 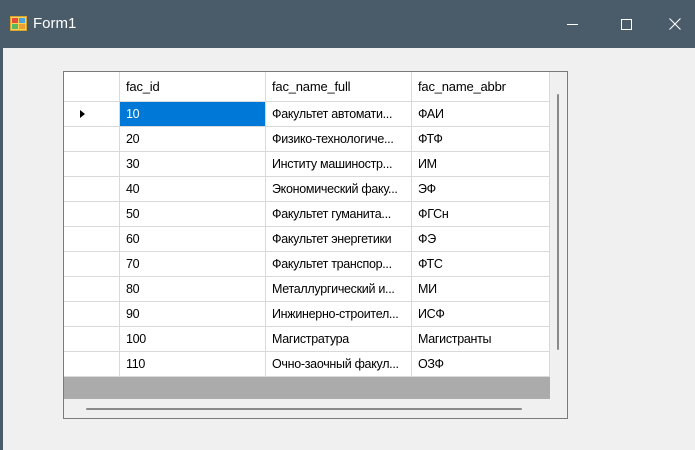 What do you see at coordinates (481, 339) in the screenshot?
I see `cell-fac-name-abbr: Магистранты` at bounding box center [481, 339].